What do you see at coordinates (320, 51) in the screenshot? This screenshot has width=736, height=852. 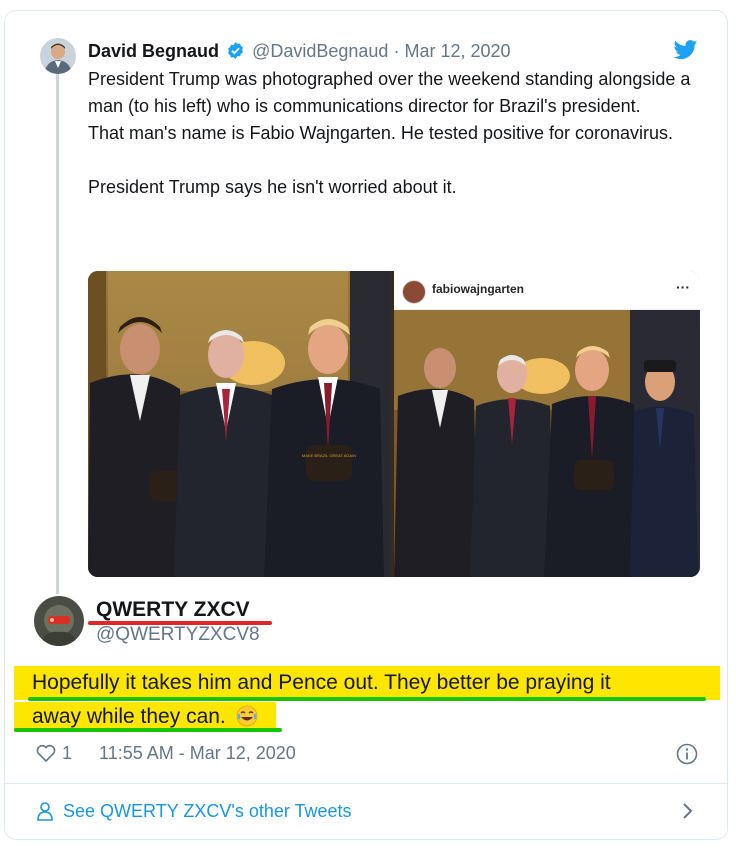 I see `quoted-author-handle: @DavidBegnaud` at bounding box center [320, 51].